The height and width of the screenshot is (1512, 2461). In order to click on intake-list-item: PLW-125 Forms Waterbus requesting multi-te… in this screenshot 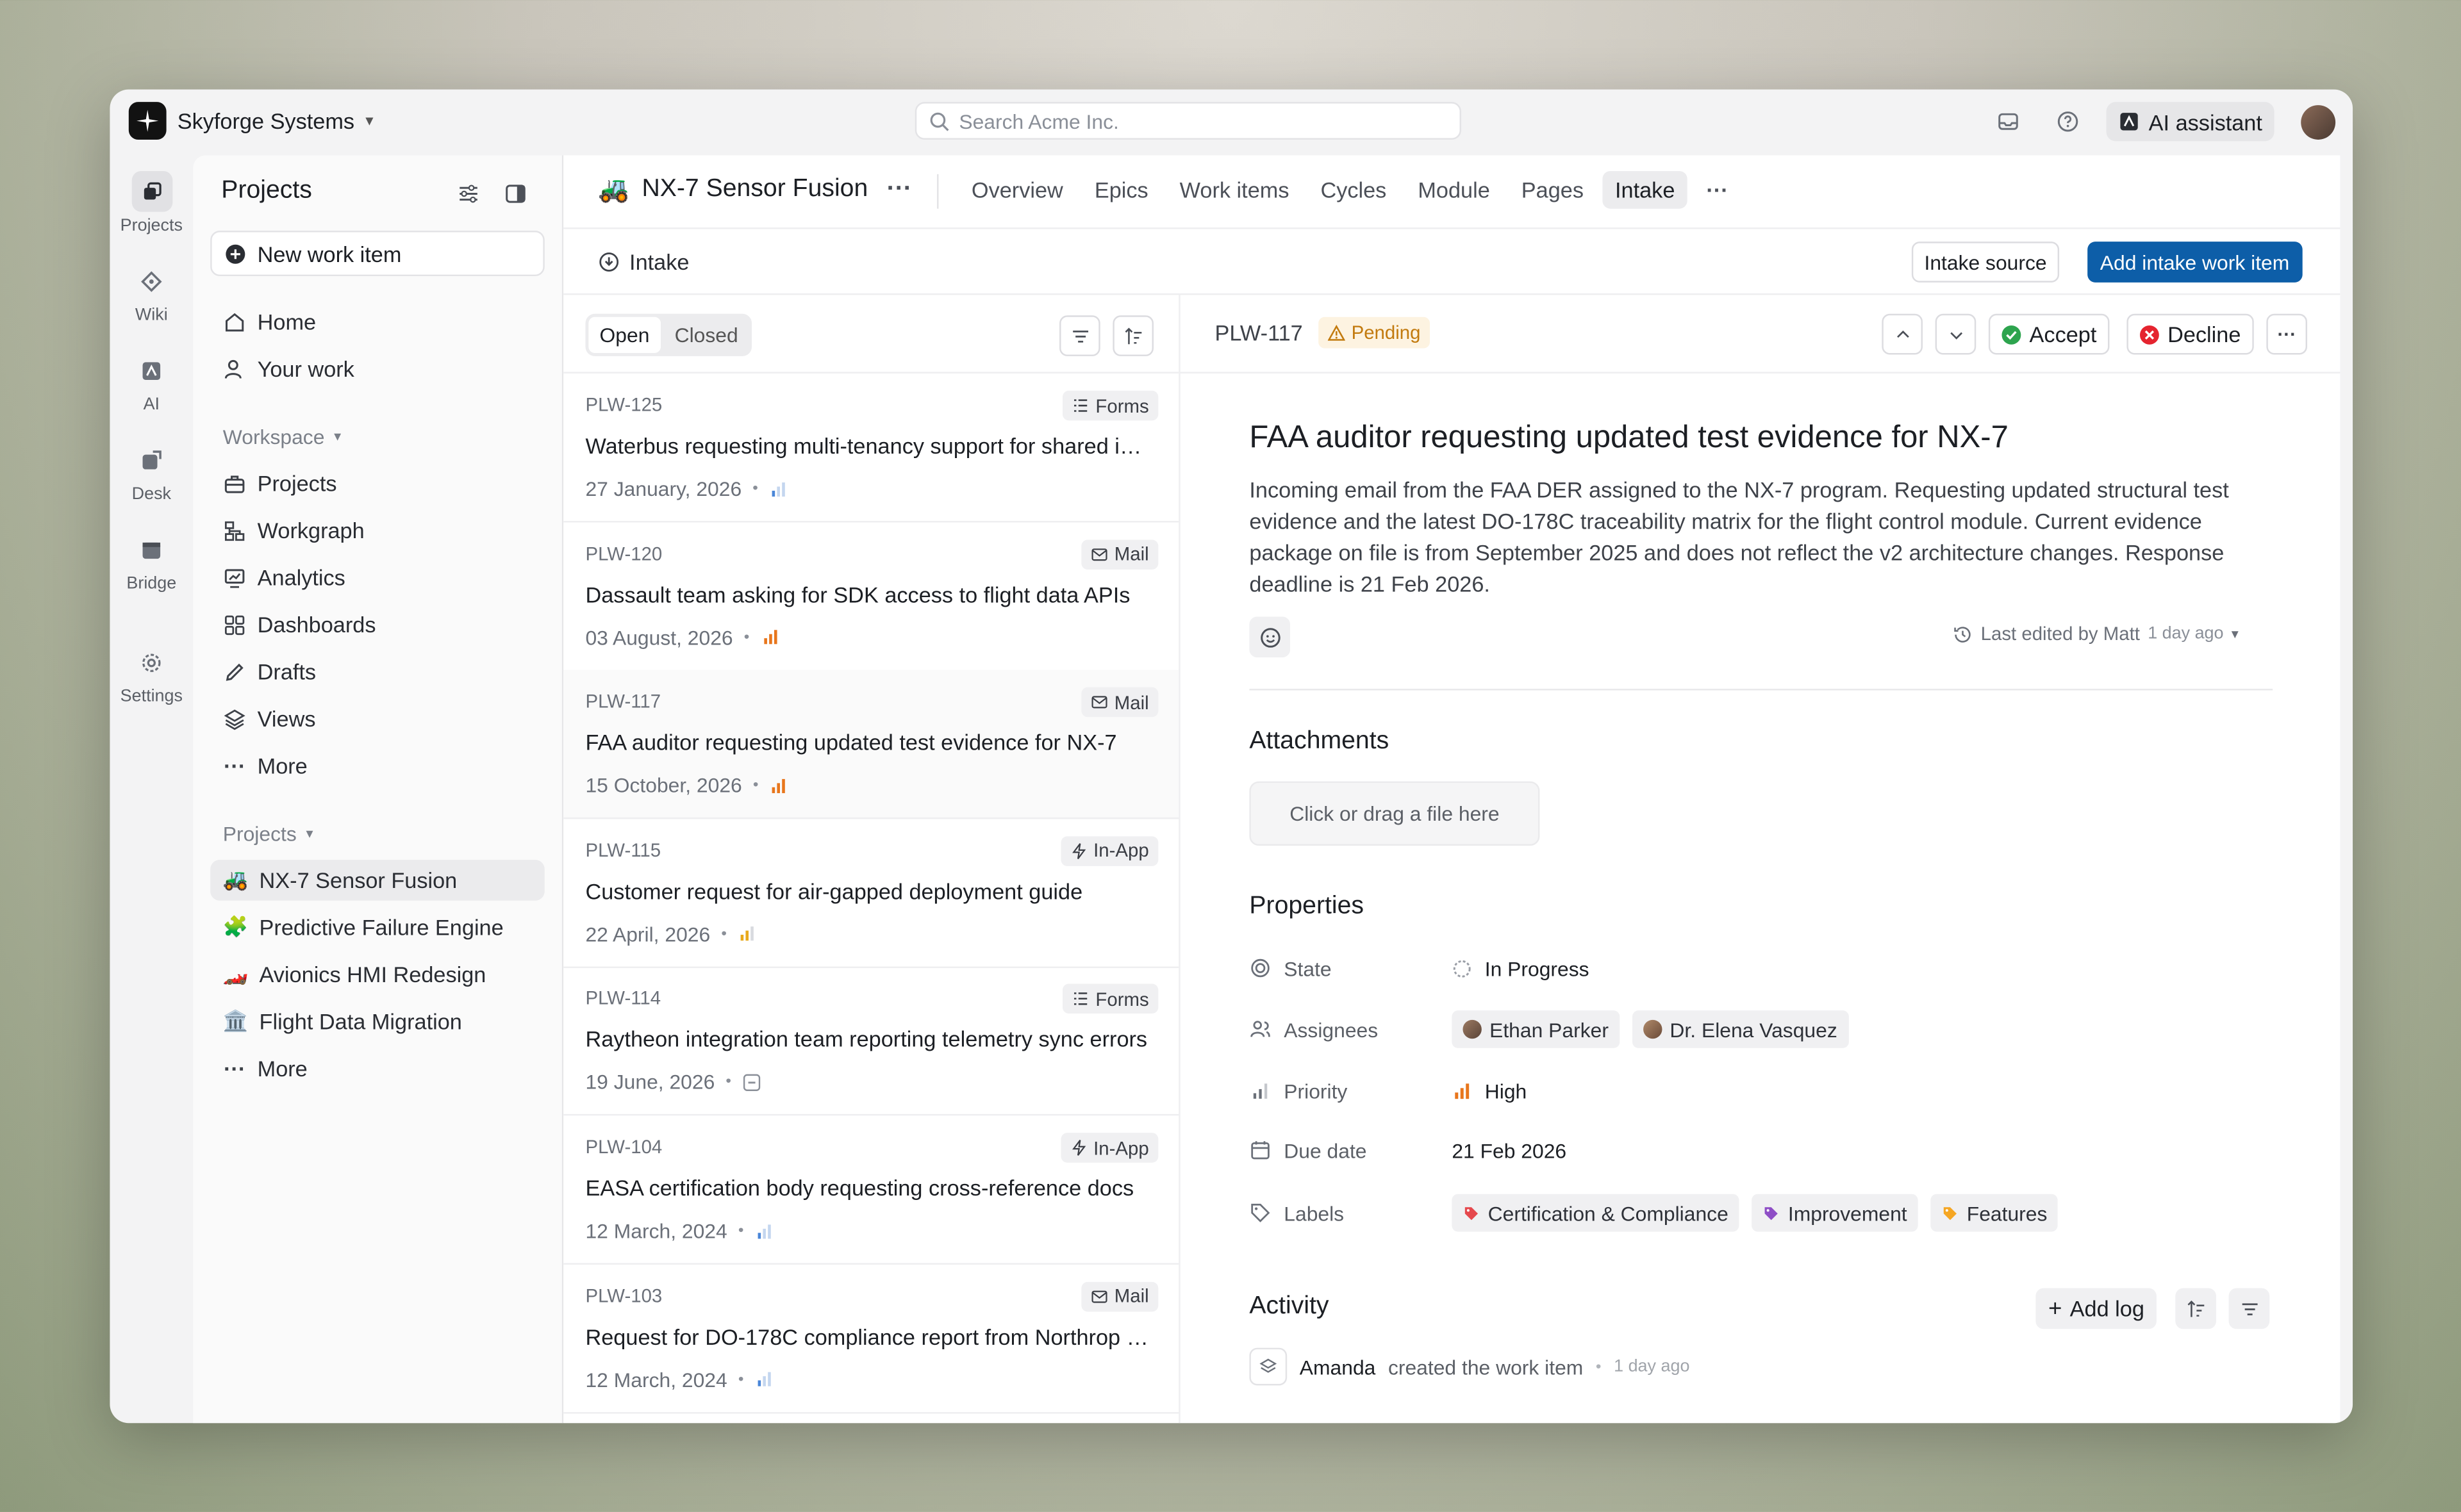, I will do `click(871, 448)`.